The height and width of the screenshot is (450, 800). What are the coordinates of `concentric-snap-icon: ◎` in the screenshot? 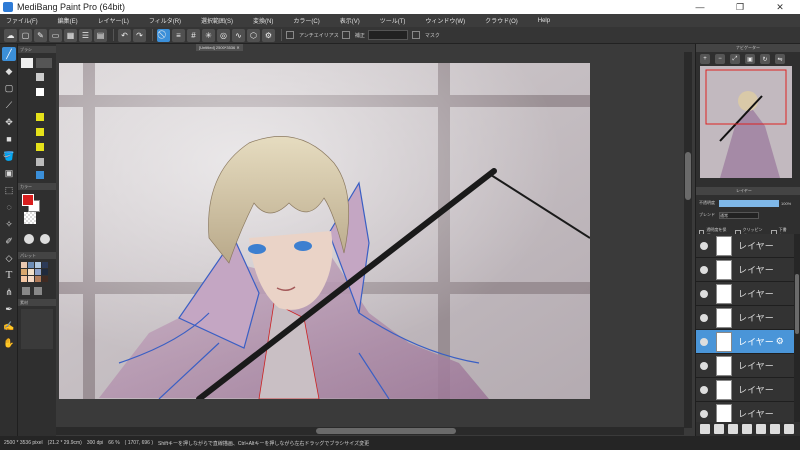 It's located at (223, 35).